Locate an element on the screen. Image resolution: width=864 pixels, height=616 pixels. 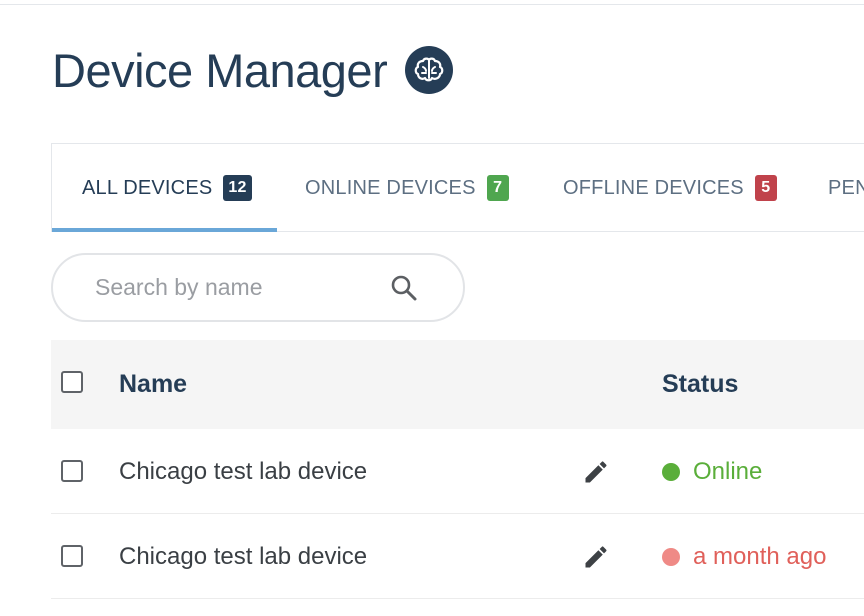
tab-pending-devices: PEN is located at coordinates (846, 188).